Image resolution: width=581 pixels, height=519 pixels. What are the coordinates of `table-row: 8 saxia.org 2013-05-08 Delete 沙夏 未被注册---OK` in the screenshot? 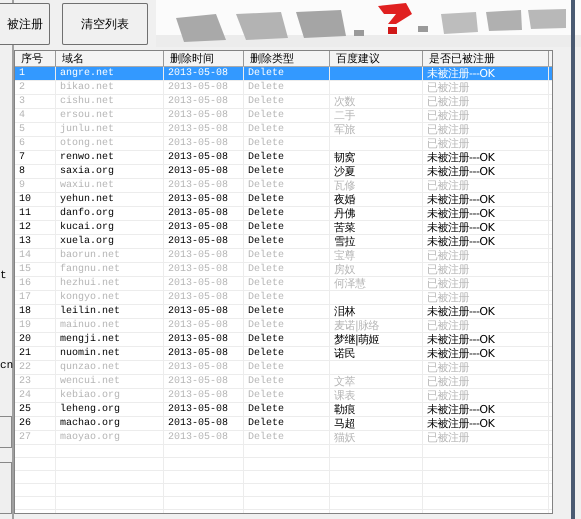 It's located at (283, 172).